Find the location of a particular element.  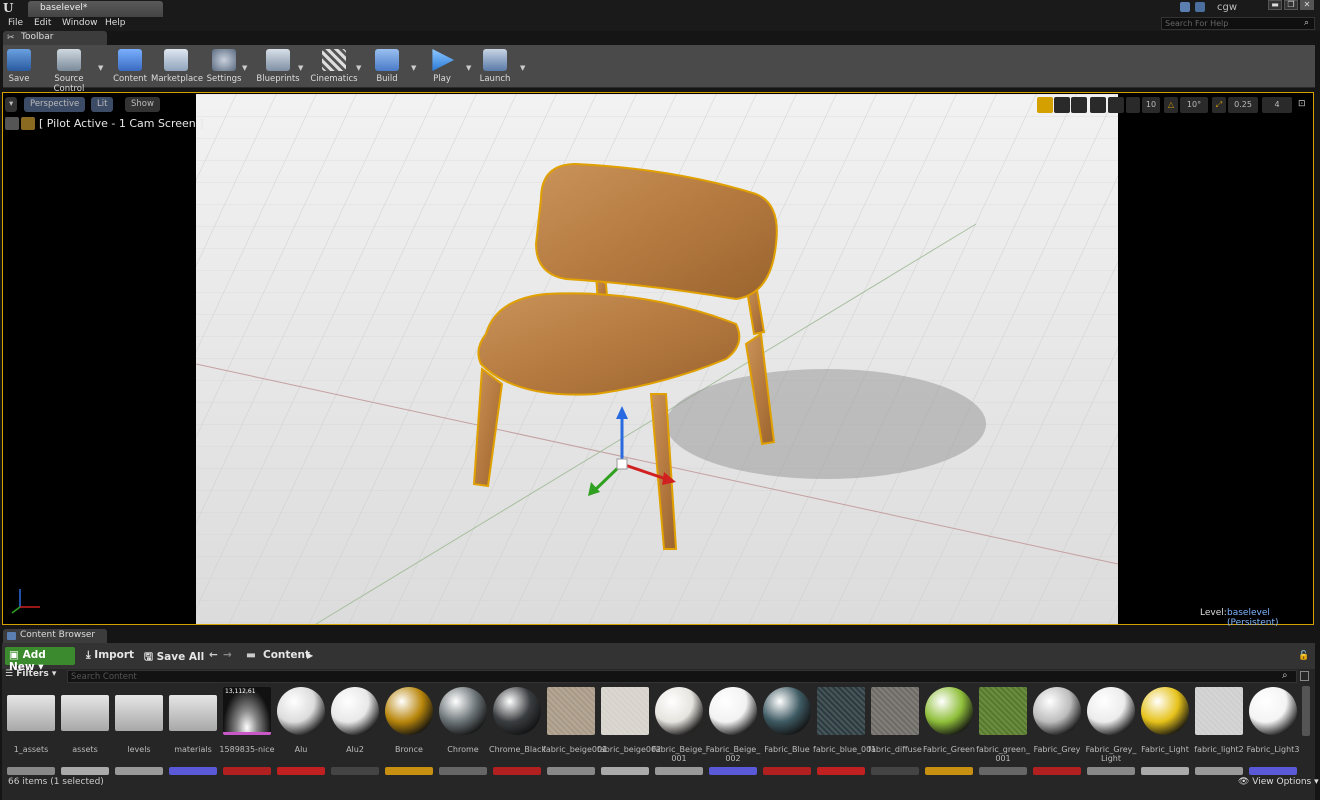

rotate-tool-icon is located at coordinates (1062, 105).